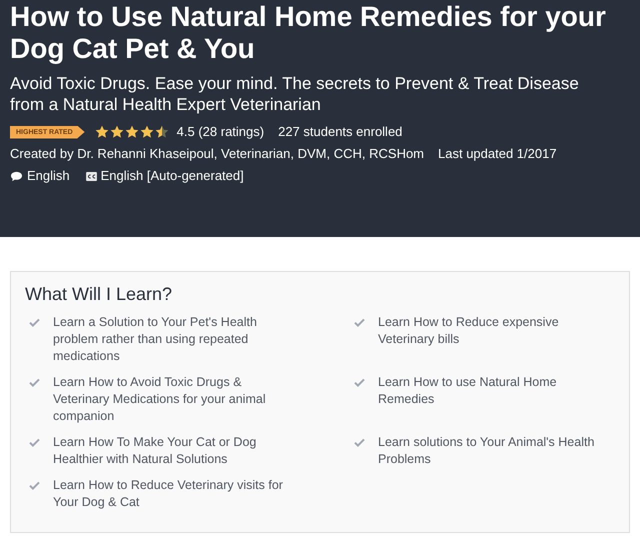  Describe the element at coordinates (308, 33) in the screenshot. I see `course-title: How to Use Natural Home Remedies for your Dog Cat Pet & You` at that location.